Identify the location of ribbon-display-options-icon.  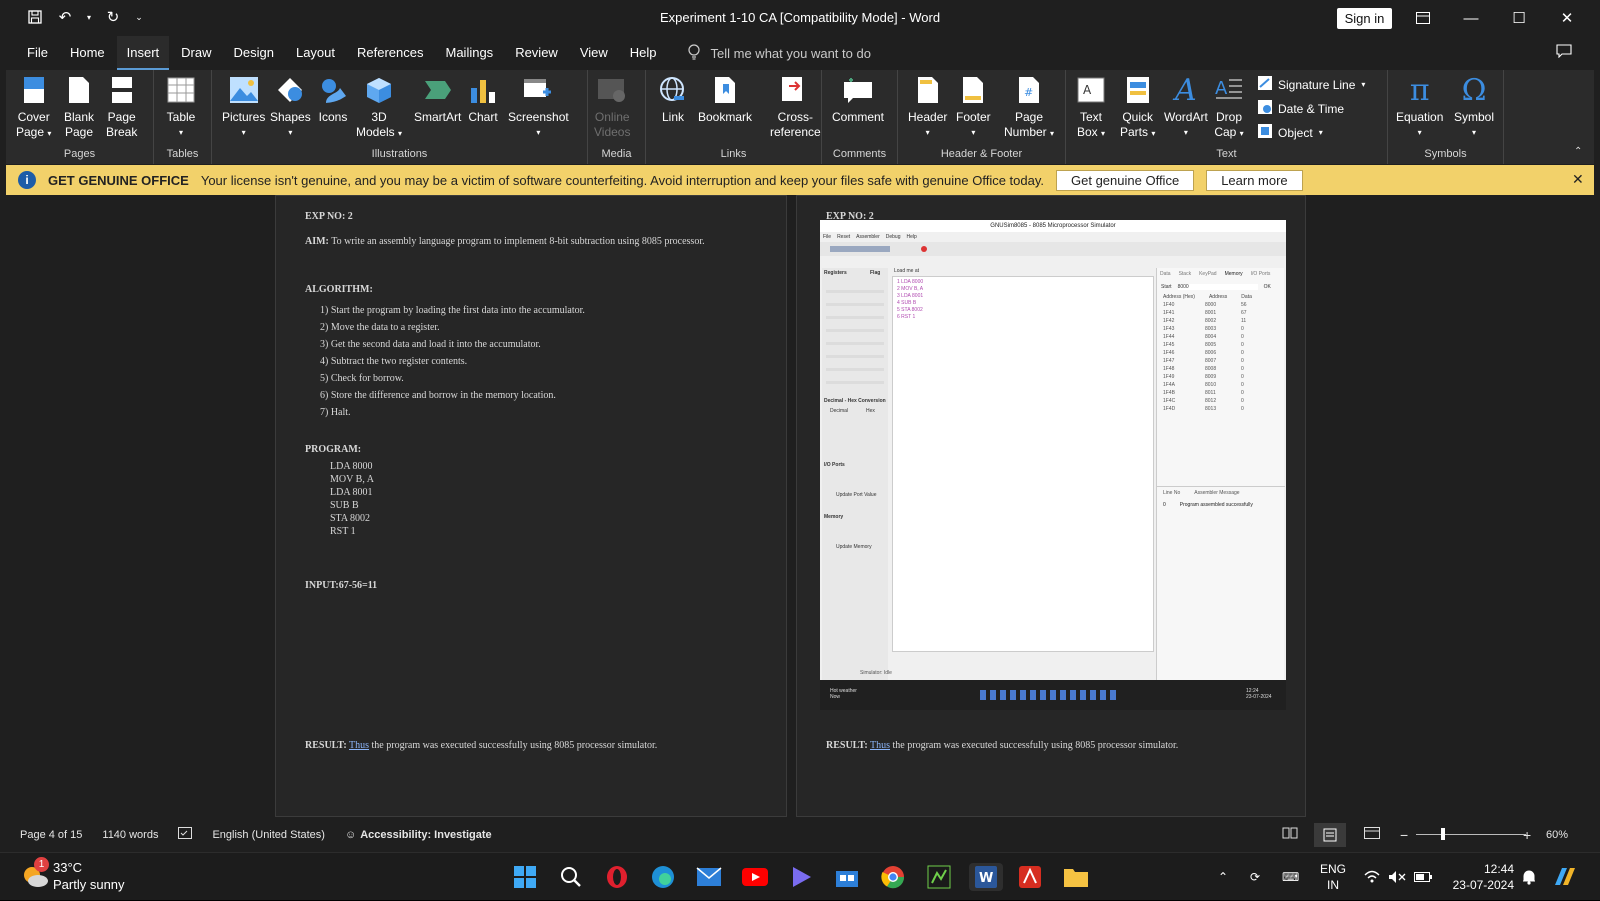
(1423, 18).